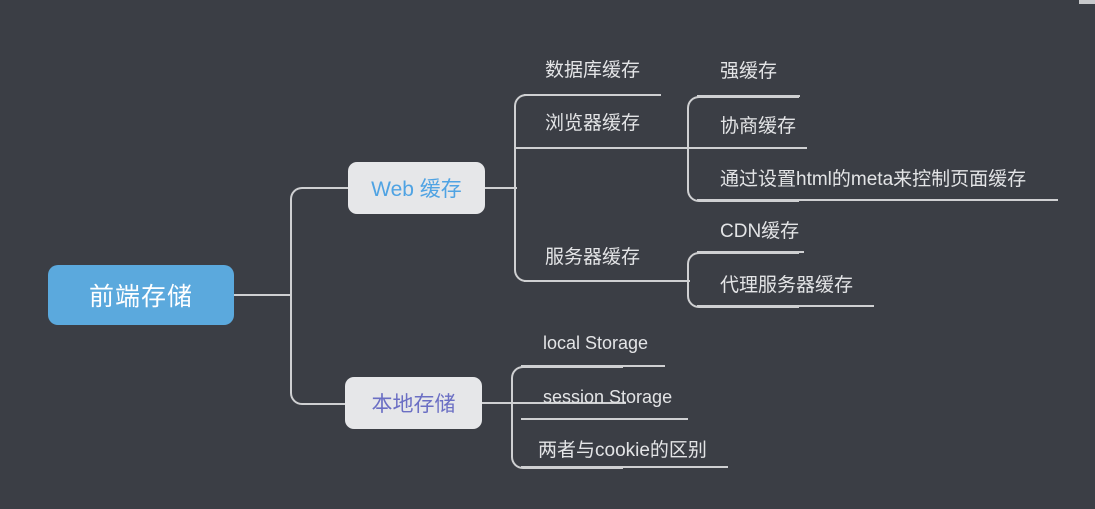 The width and height of the screenshot is (1095, 509). What do you see at coordinates (592, 123) in the screenshot?
I see `leaf-browser-cache: 浏览器缓存` at bounding box center [592, 123].